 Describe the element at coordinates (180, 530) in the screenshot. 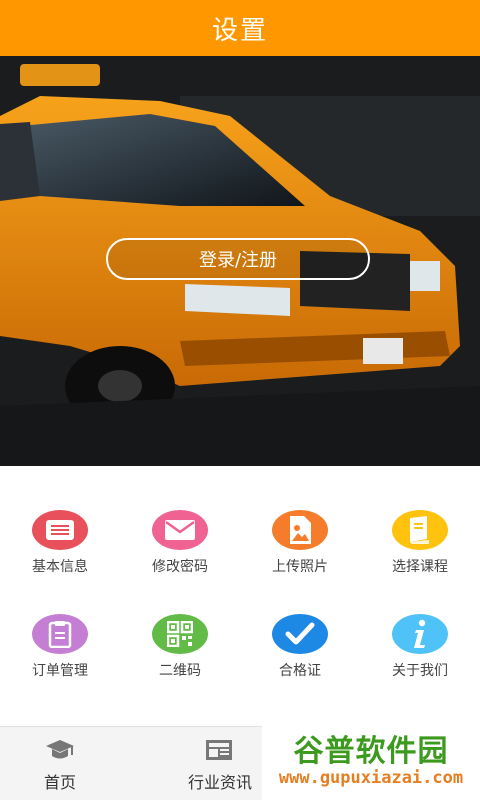

I see `envelope-icon` at that location.